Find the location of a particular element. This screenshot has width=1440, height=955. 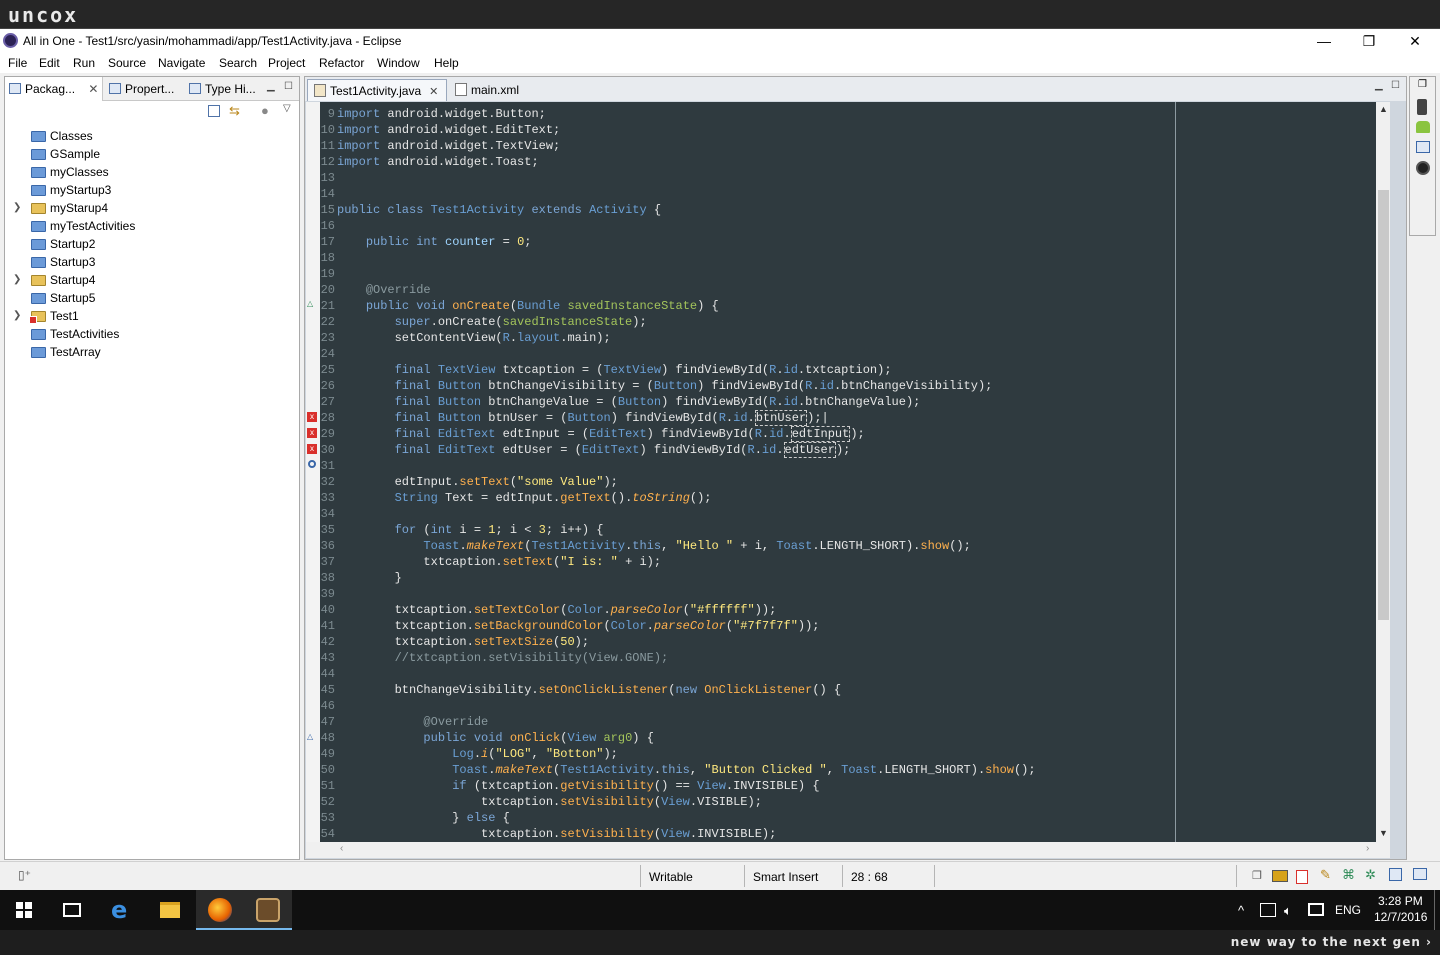

tree-item: Classes is located at coordinates (152, 136).